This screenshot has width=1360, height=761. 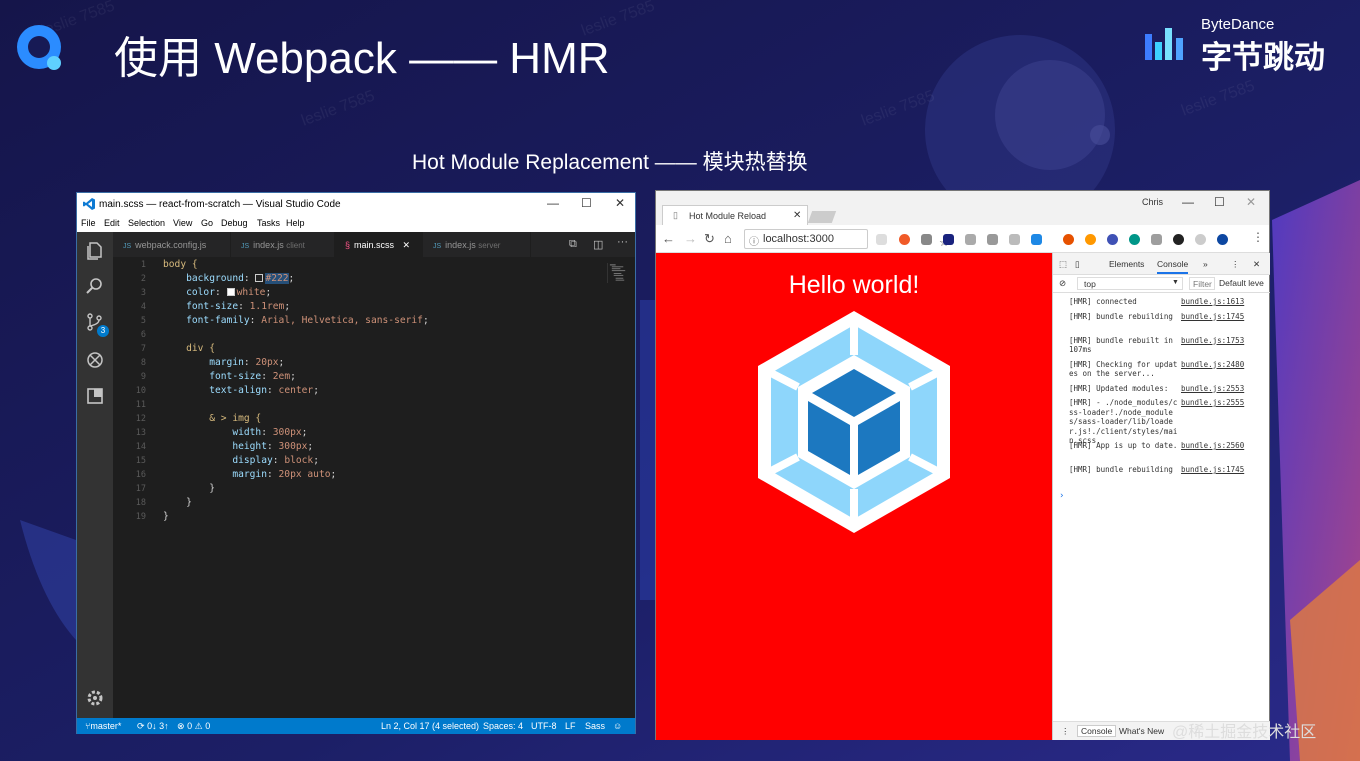 I want to click on console-source-link: bundle.js:1613, so click(x=1212, y=301).